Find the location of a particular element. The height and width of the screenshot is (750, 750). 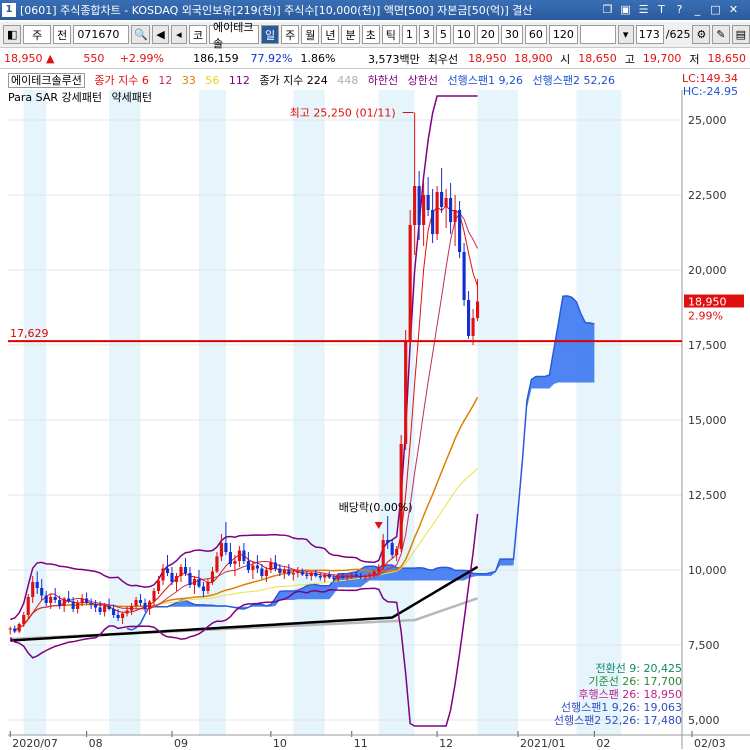

low-price: 18,650 is located at coordinates (727, 58).